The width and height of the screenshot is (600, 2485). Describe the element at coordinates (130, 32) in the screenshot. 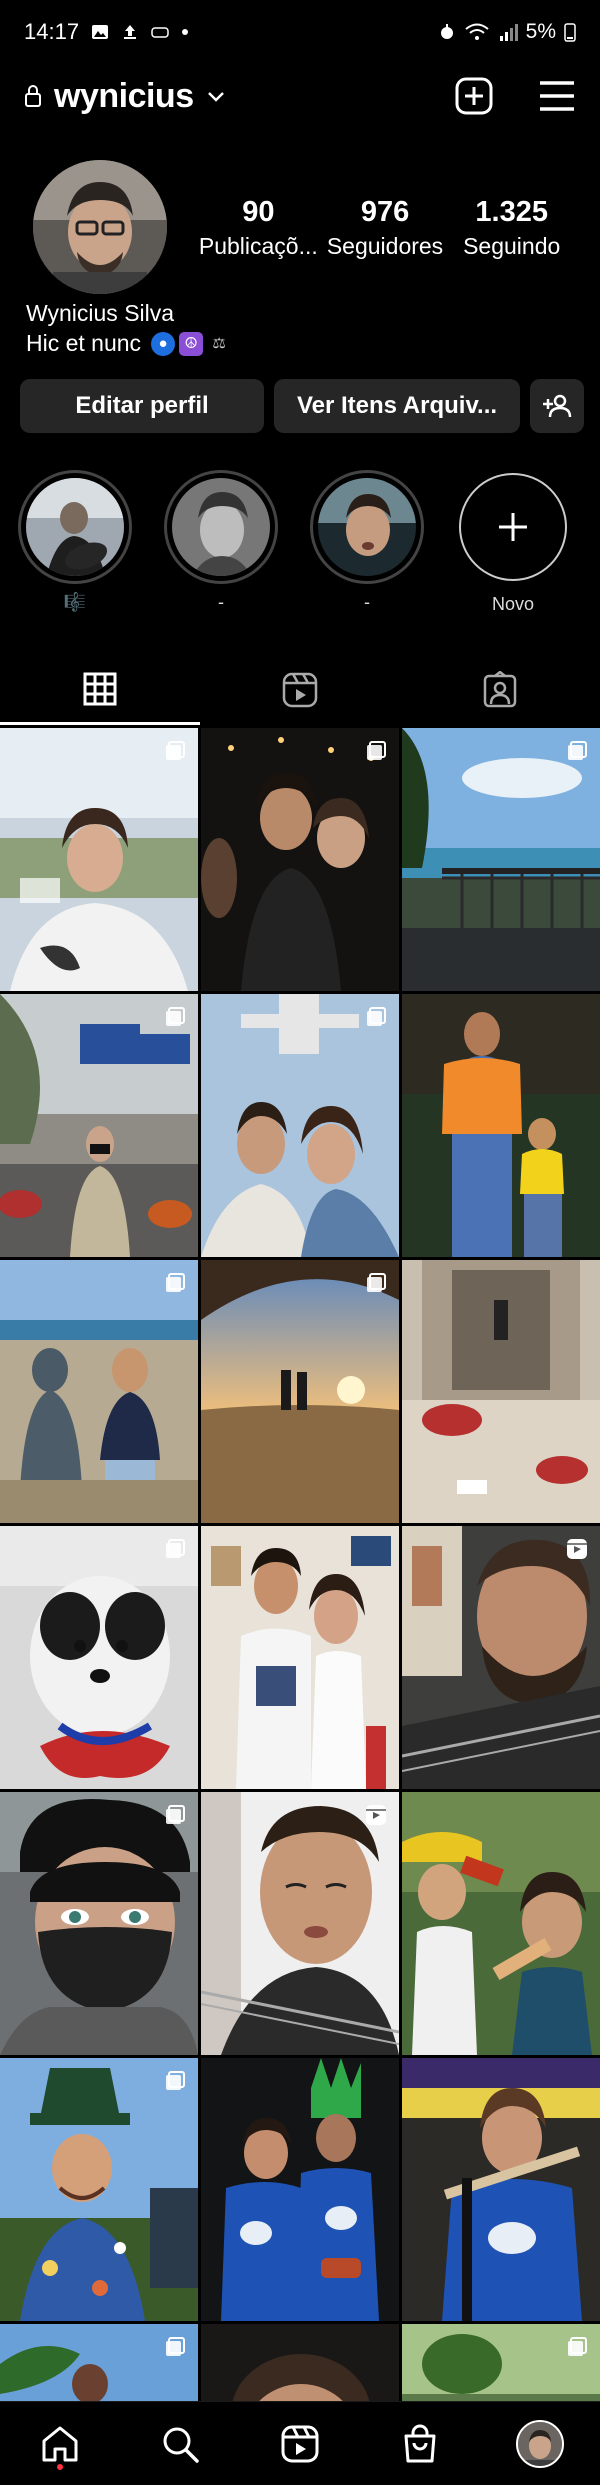

I see `upload-icon` at that location.